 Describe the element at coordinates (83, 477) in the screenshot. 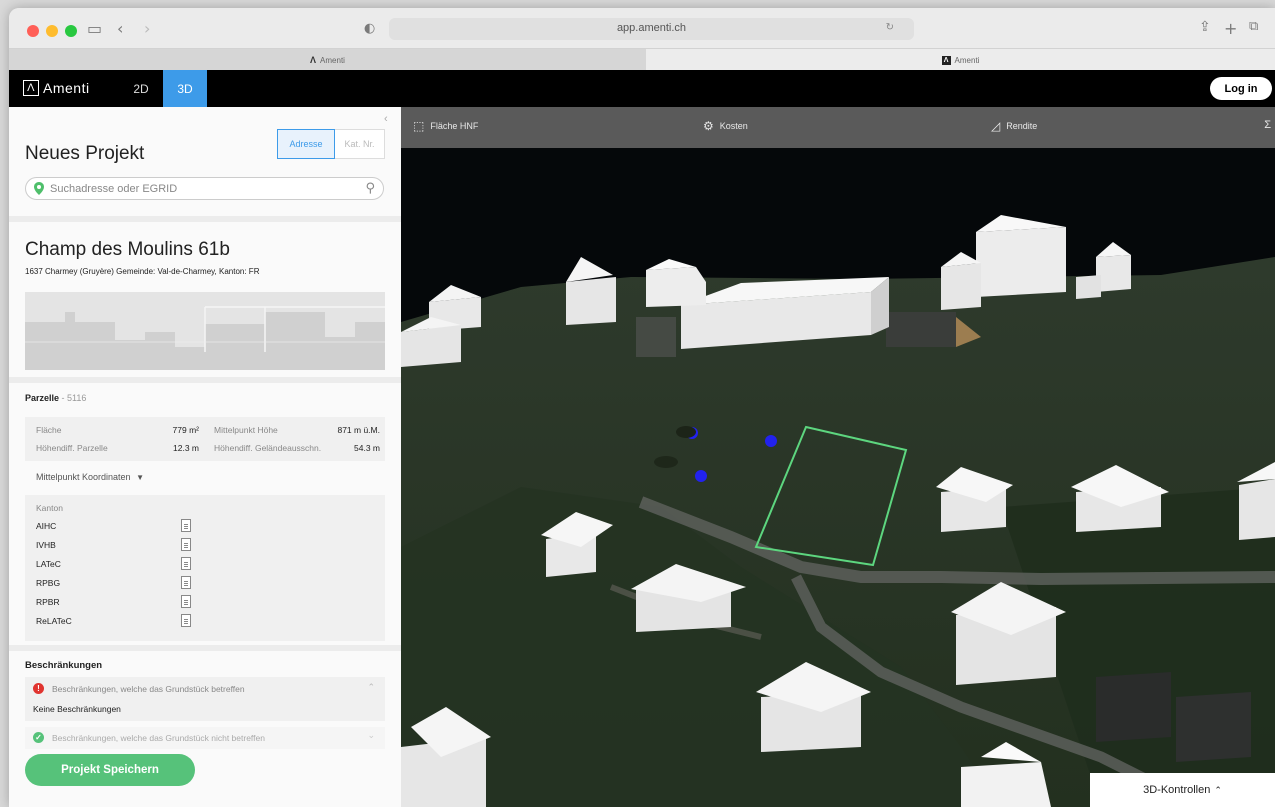

I see `coordinates-label: Mittelpunkt Koordinaten` at that location.